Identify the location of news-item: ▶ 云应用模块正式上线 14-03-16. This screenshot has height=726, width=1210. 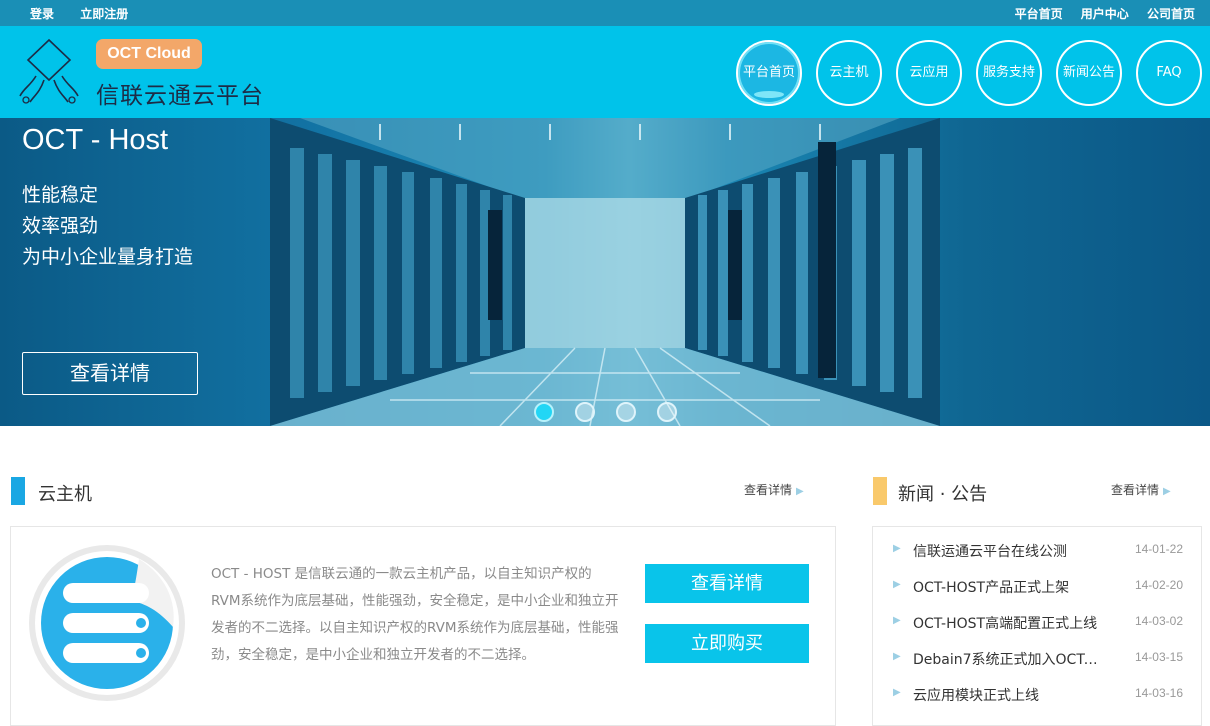
(1038, 695).